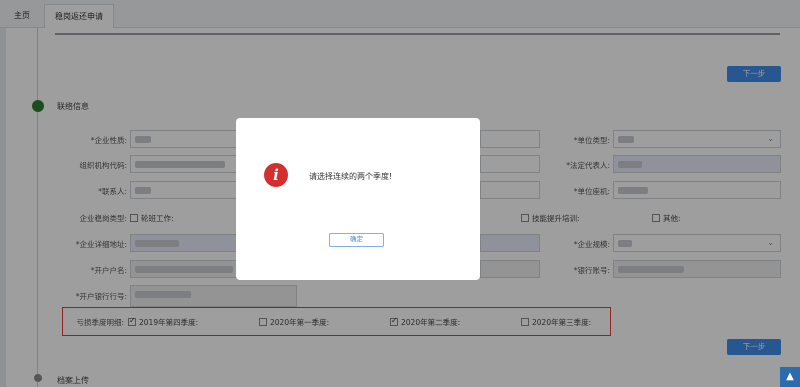 The image size is (800, 387). I want to click on alert-message: 请选择连续的两个季度!, so click(351, 176).